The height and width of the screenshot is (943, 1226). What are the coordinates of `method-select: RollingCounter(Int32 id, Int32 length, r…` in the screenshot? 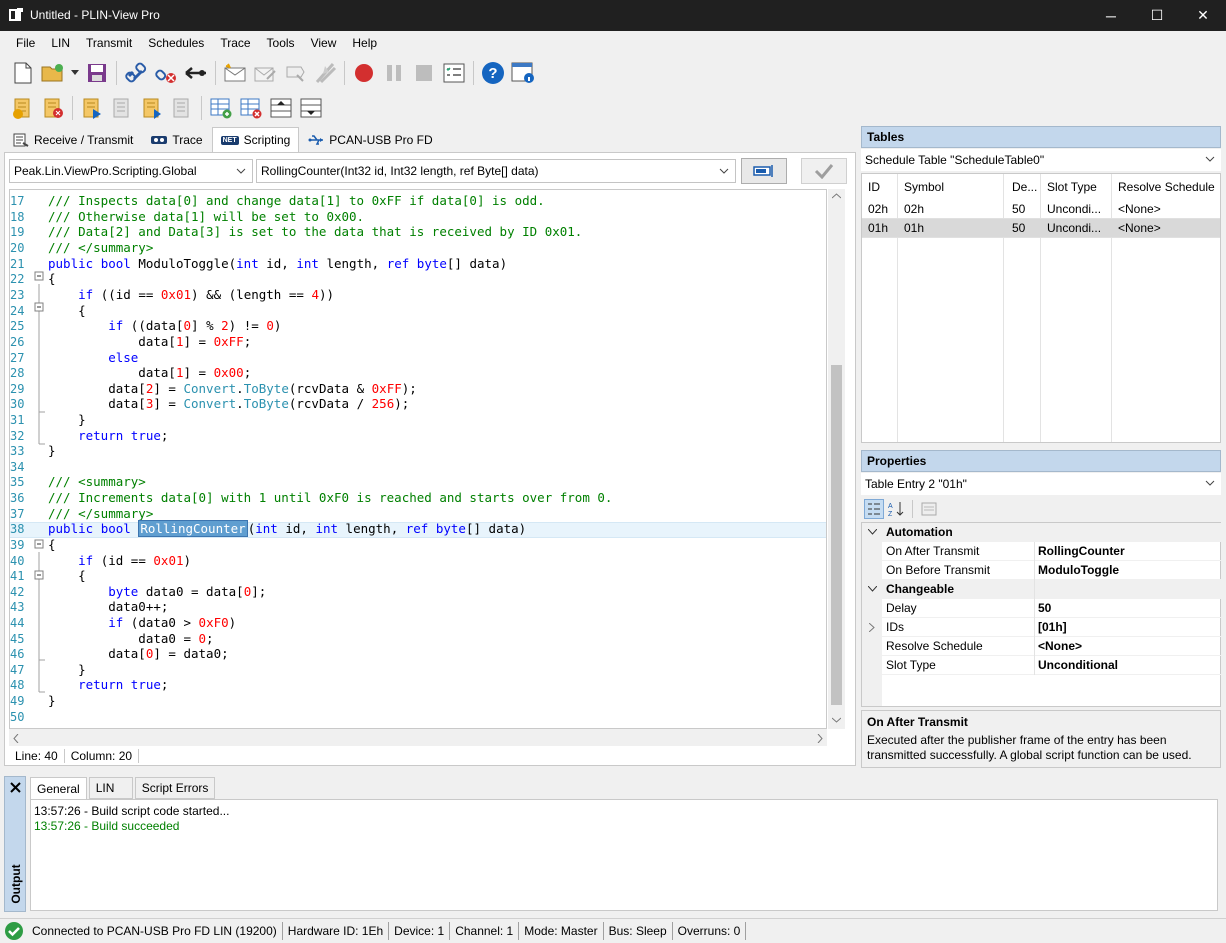 It's located at (496, 171).